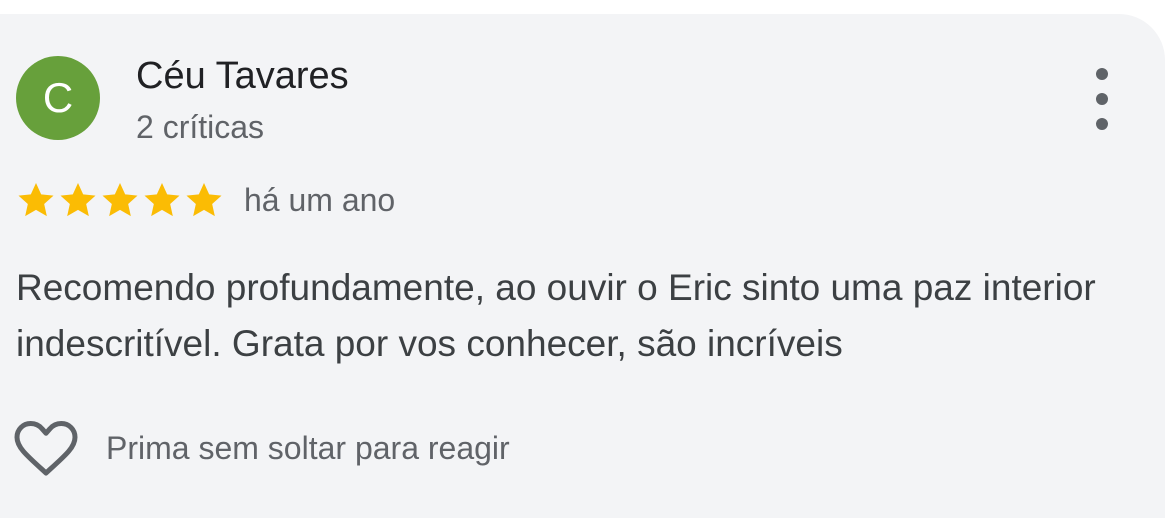  I want to click on more-vert-icon, so click(1102, 74).